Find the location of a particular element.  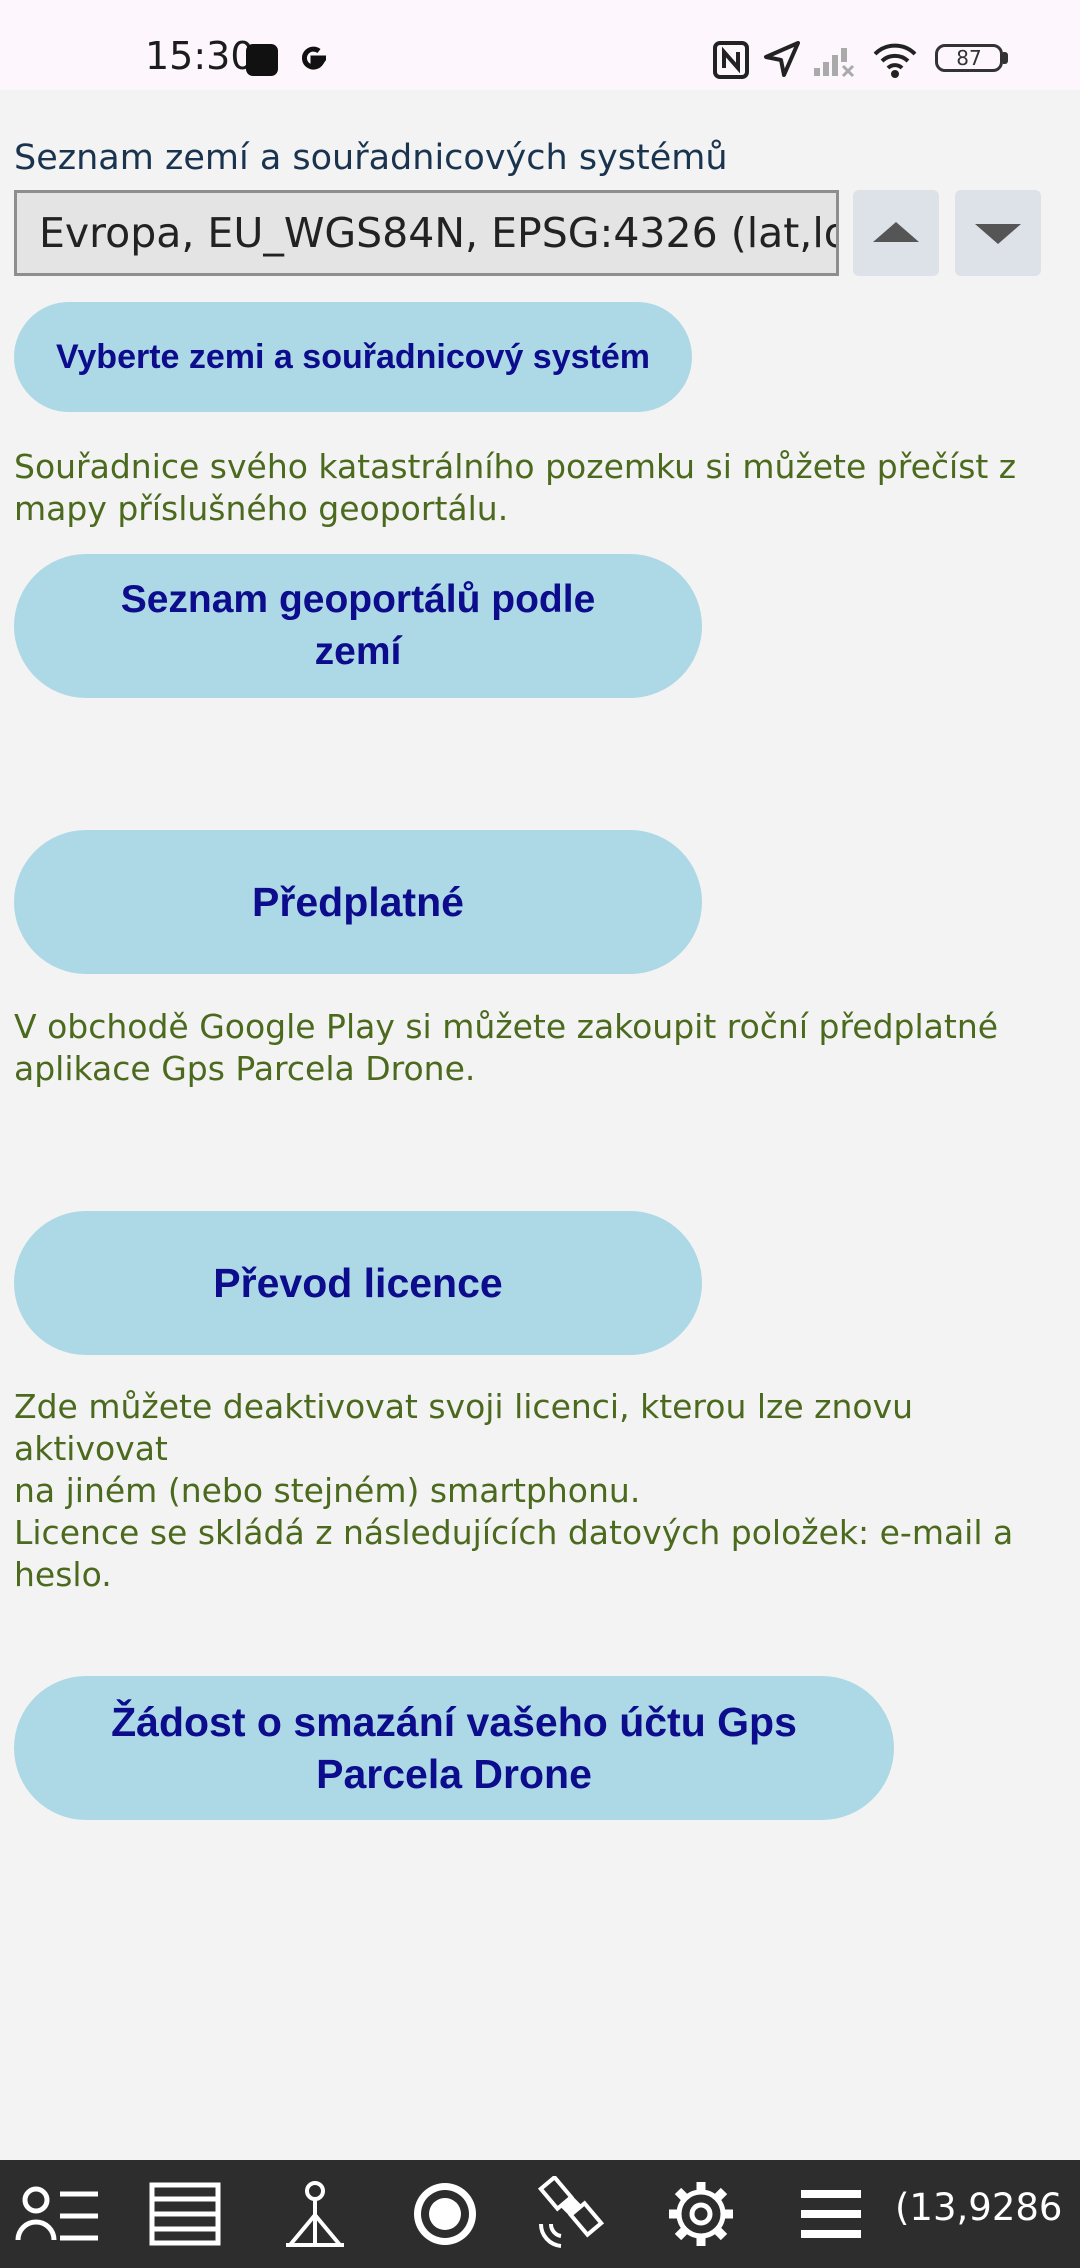

menu-icon is located at coordinates (831, 2214).